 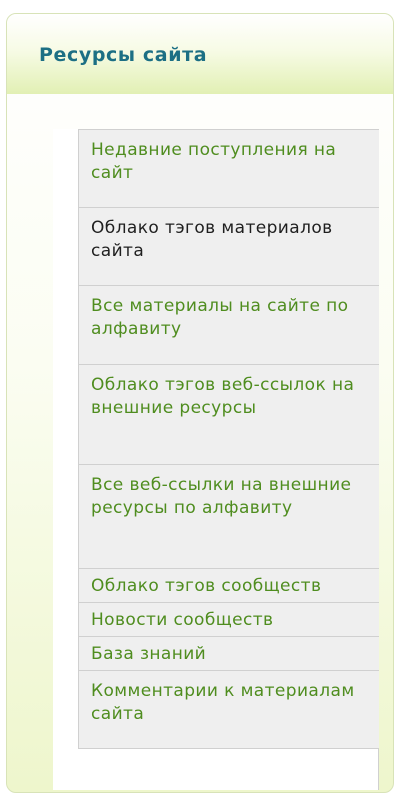 I want to click on menu-item-materials-tag-cloud: Облако тэгов материалов сайта, so click(x=229, y=247).